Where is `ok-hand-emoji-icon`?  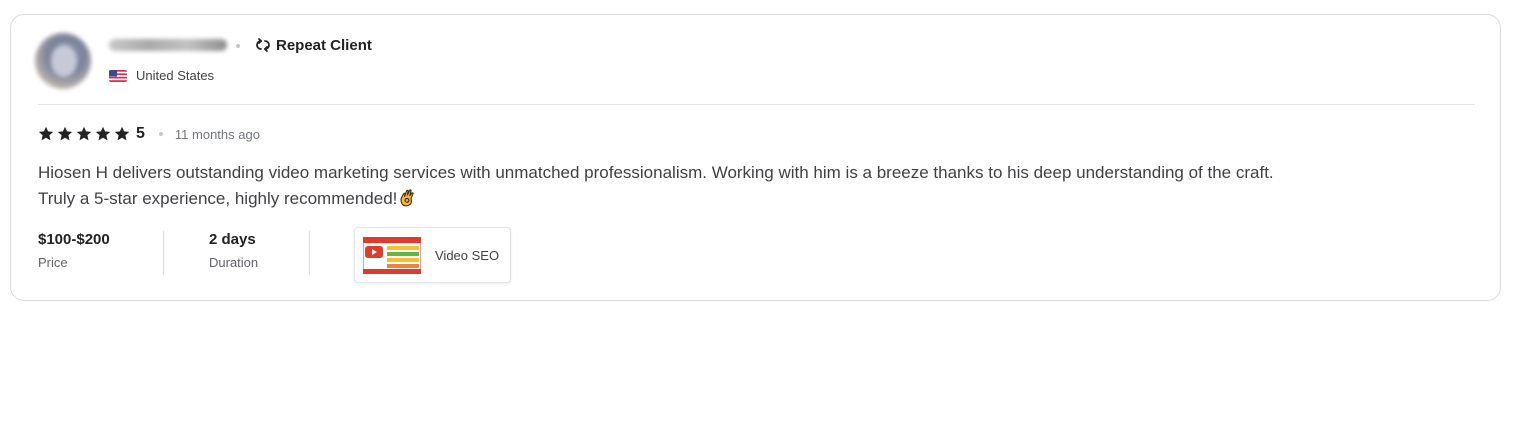 ok-hand-emoji-icon is located at coordinates (407, 198).